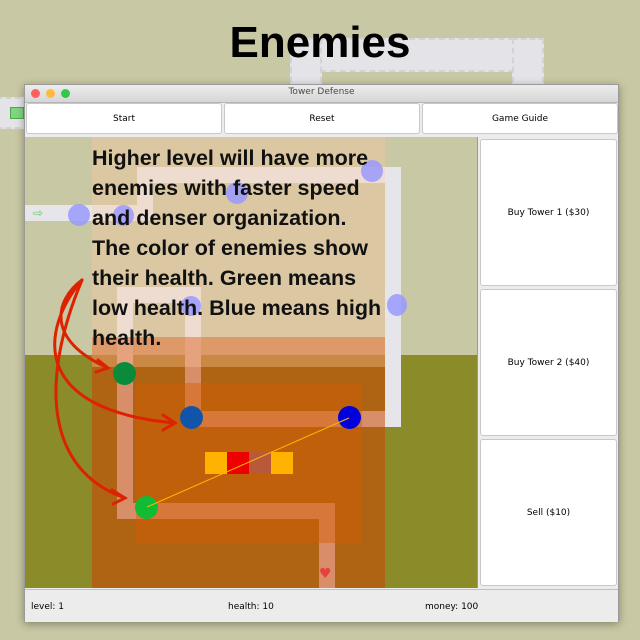  Describe the element at coordinates (520, 118) in the screenshot. I see `game-guide-button: Game Guide` at that location.